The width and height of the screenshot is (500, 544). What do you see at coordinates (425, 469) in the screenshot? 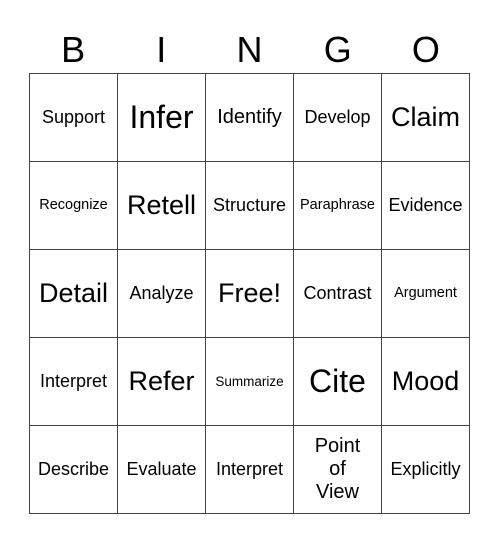
I see `bingo-cell: Explicitly` at bounding box center [425, 469].